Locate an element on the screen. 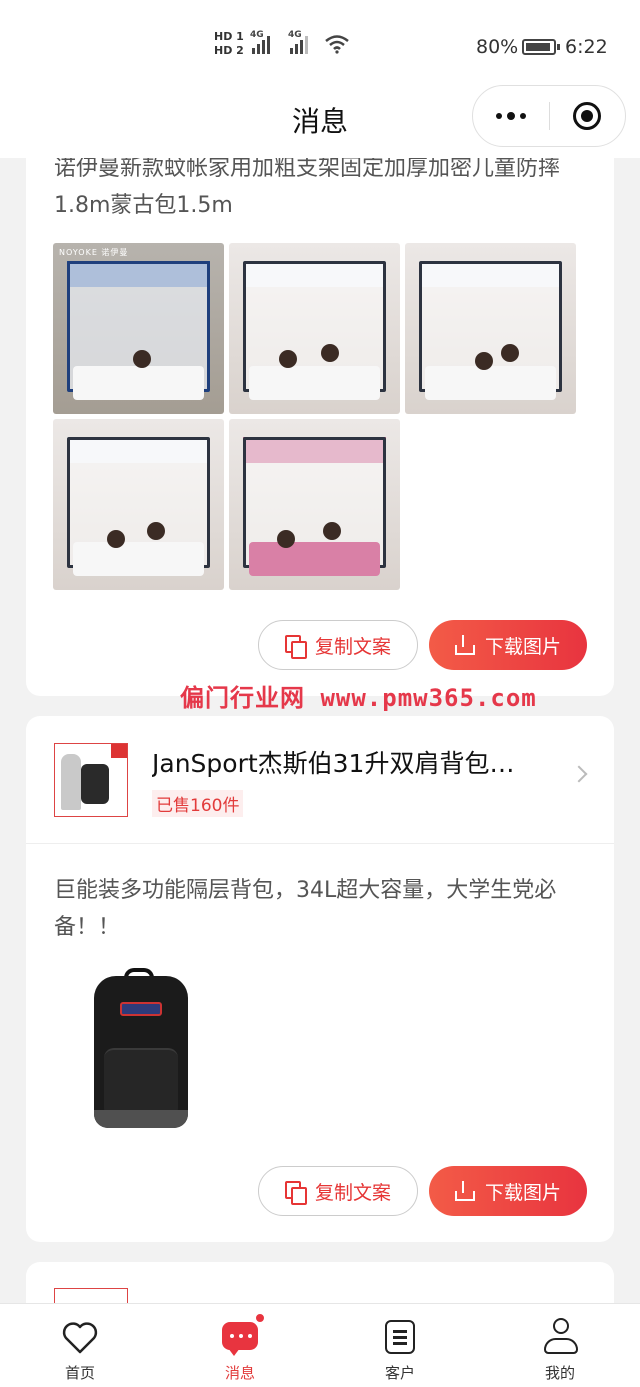  tab-label: 消息 is located at coordinates (239, 1373).